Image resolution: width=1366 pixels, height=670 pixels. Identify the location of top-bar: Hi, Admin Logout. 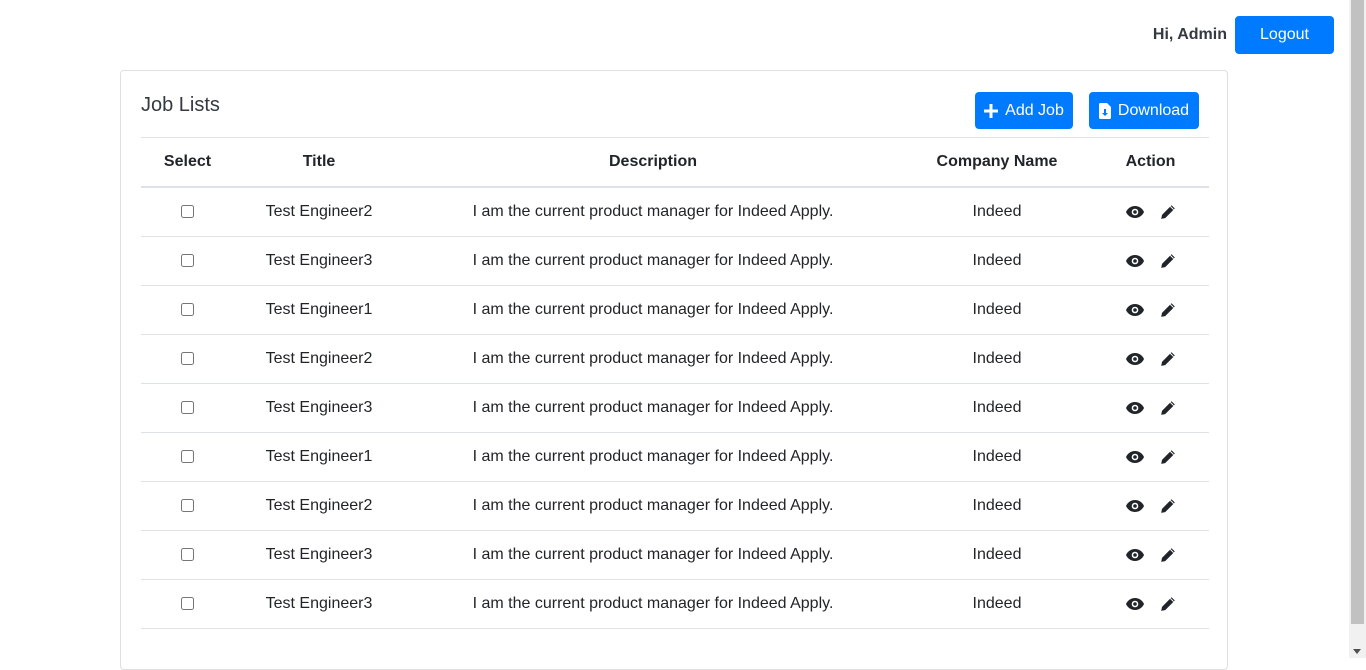
(1243, 35).